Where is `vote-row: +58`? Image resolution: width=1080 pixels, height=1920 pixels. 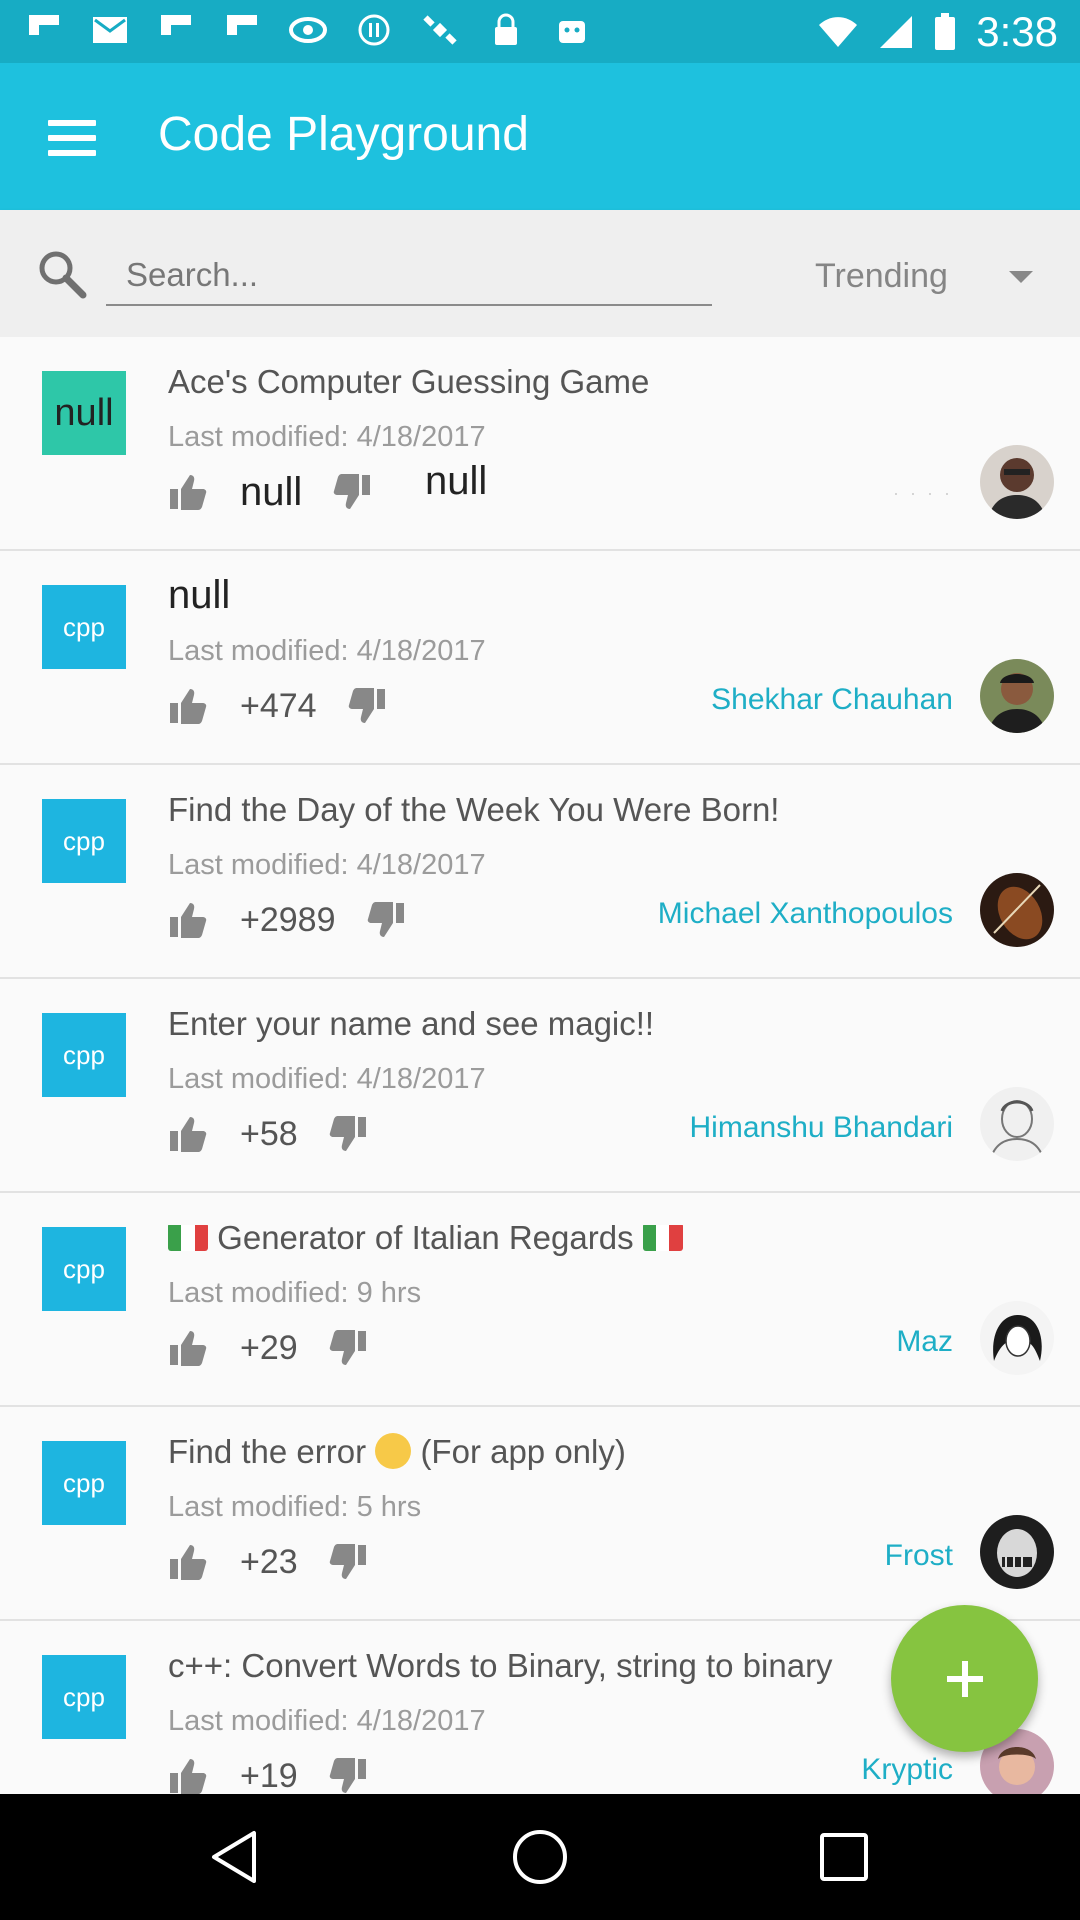 vote-row: +58 is located at coordinates (268, 1134).